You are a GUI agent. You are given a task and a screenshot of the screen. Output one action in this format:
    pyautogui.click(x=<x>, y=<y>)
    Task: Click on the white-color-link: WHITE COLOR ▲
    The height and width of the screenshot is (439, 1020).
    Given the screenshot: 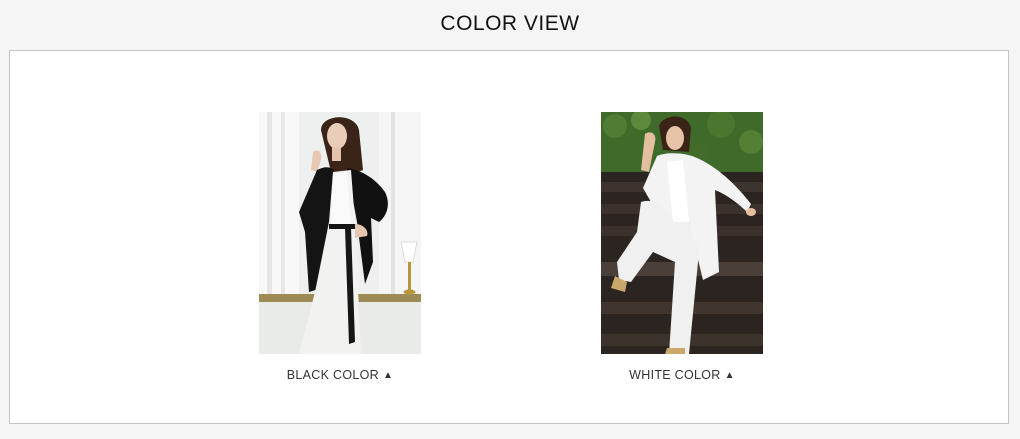 What is the action you would take?
    pyautogui.click(x=682, y=375)
    